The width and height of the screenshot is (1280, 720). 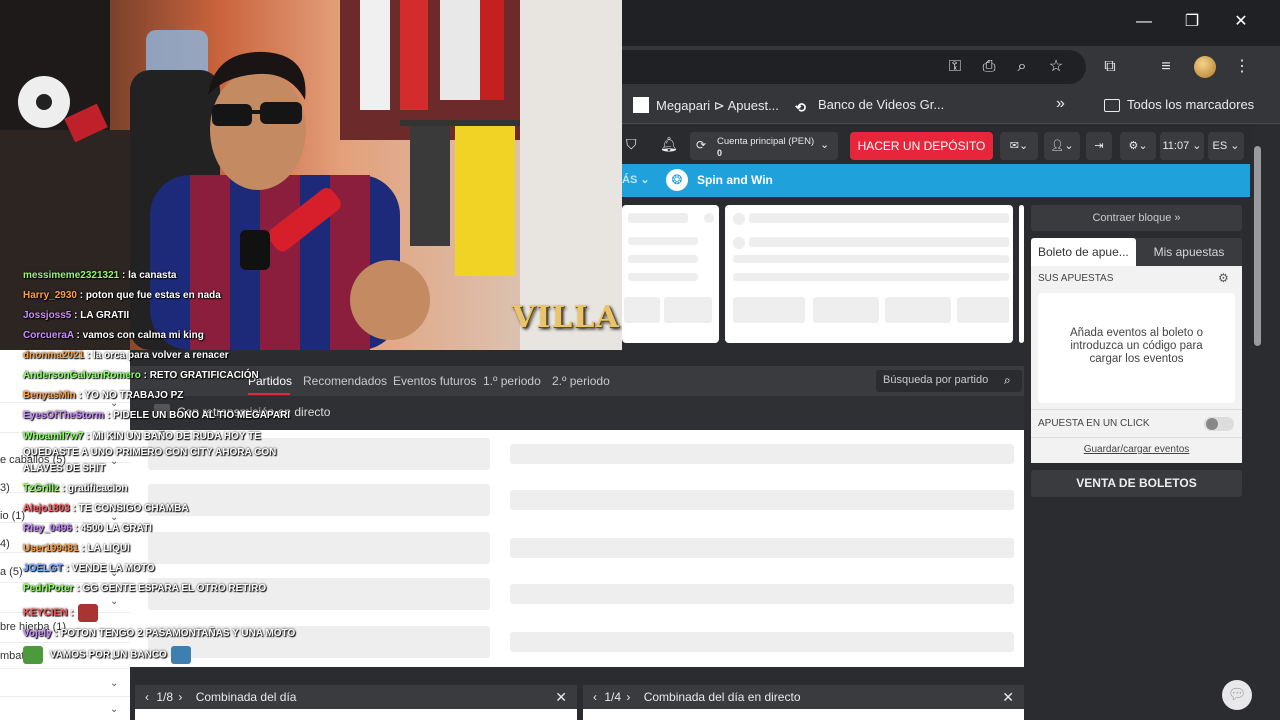 I want to click on account-label: Cuenta principal (PEN), so click(x=766, y=141).